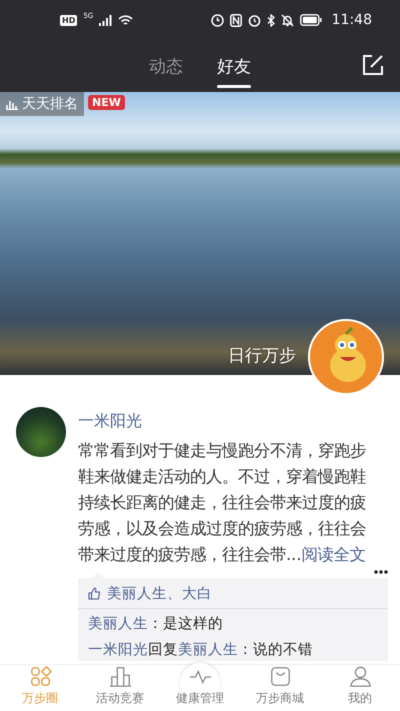  Describe the element at coordinates (94, 593) in the screenshot. I see `thumbs-up-icon` at that location.